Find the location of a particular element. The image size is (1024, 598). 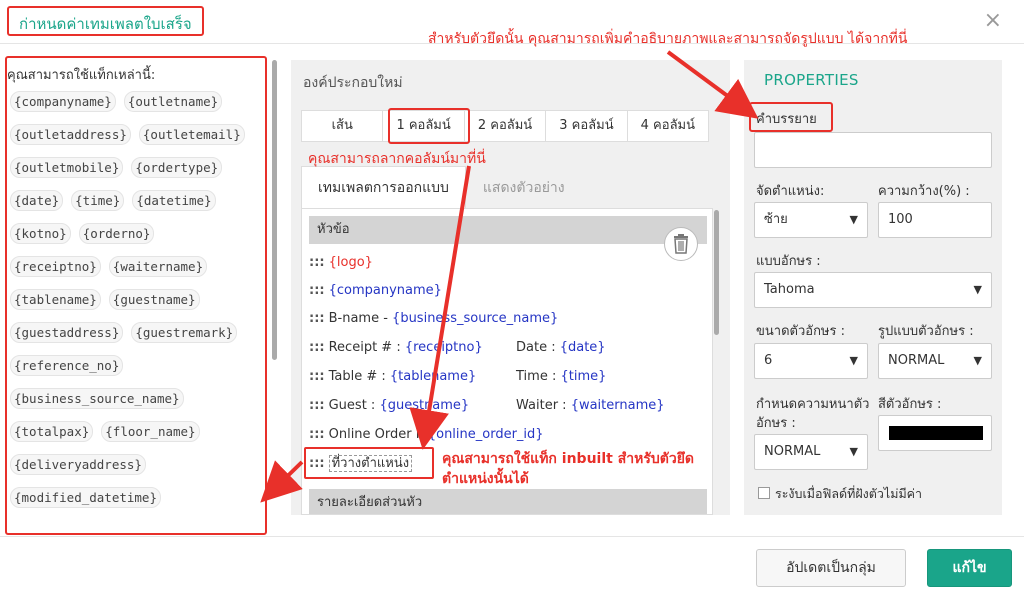

canvas-scrollbar is located at coordinates (716, 272).